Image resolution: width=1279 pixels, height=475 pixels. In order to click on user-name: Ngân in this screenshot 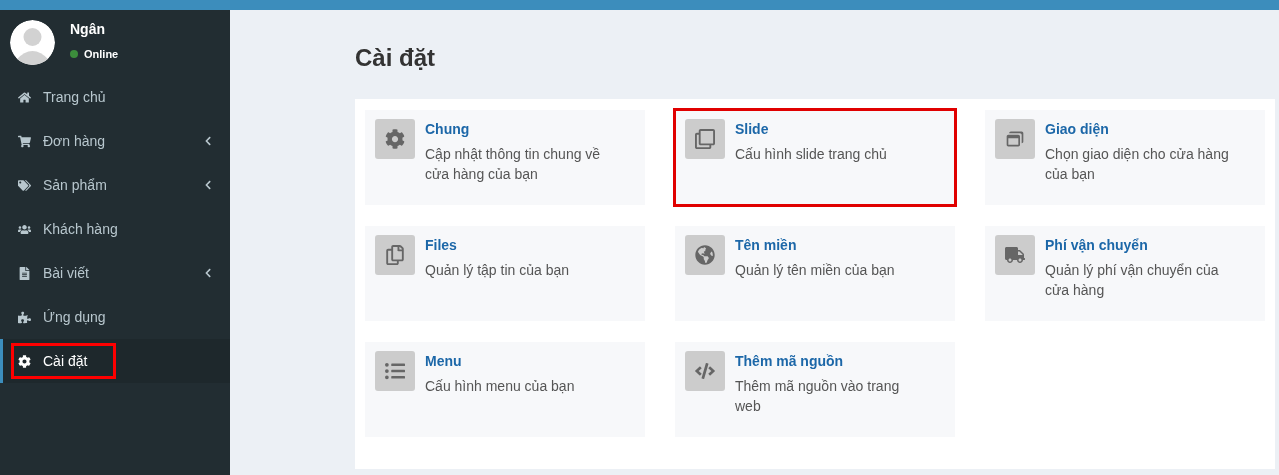, I will do `click(88, 29)`.